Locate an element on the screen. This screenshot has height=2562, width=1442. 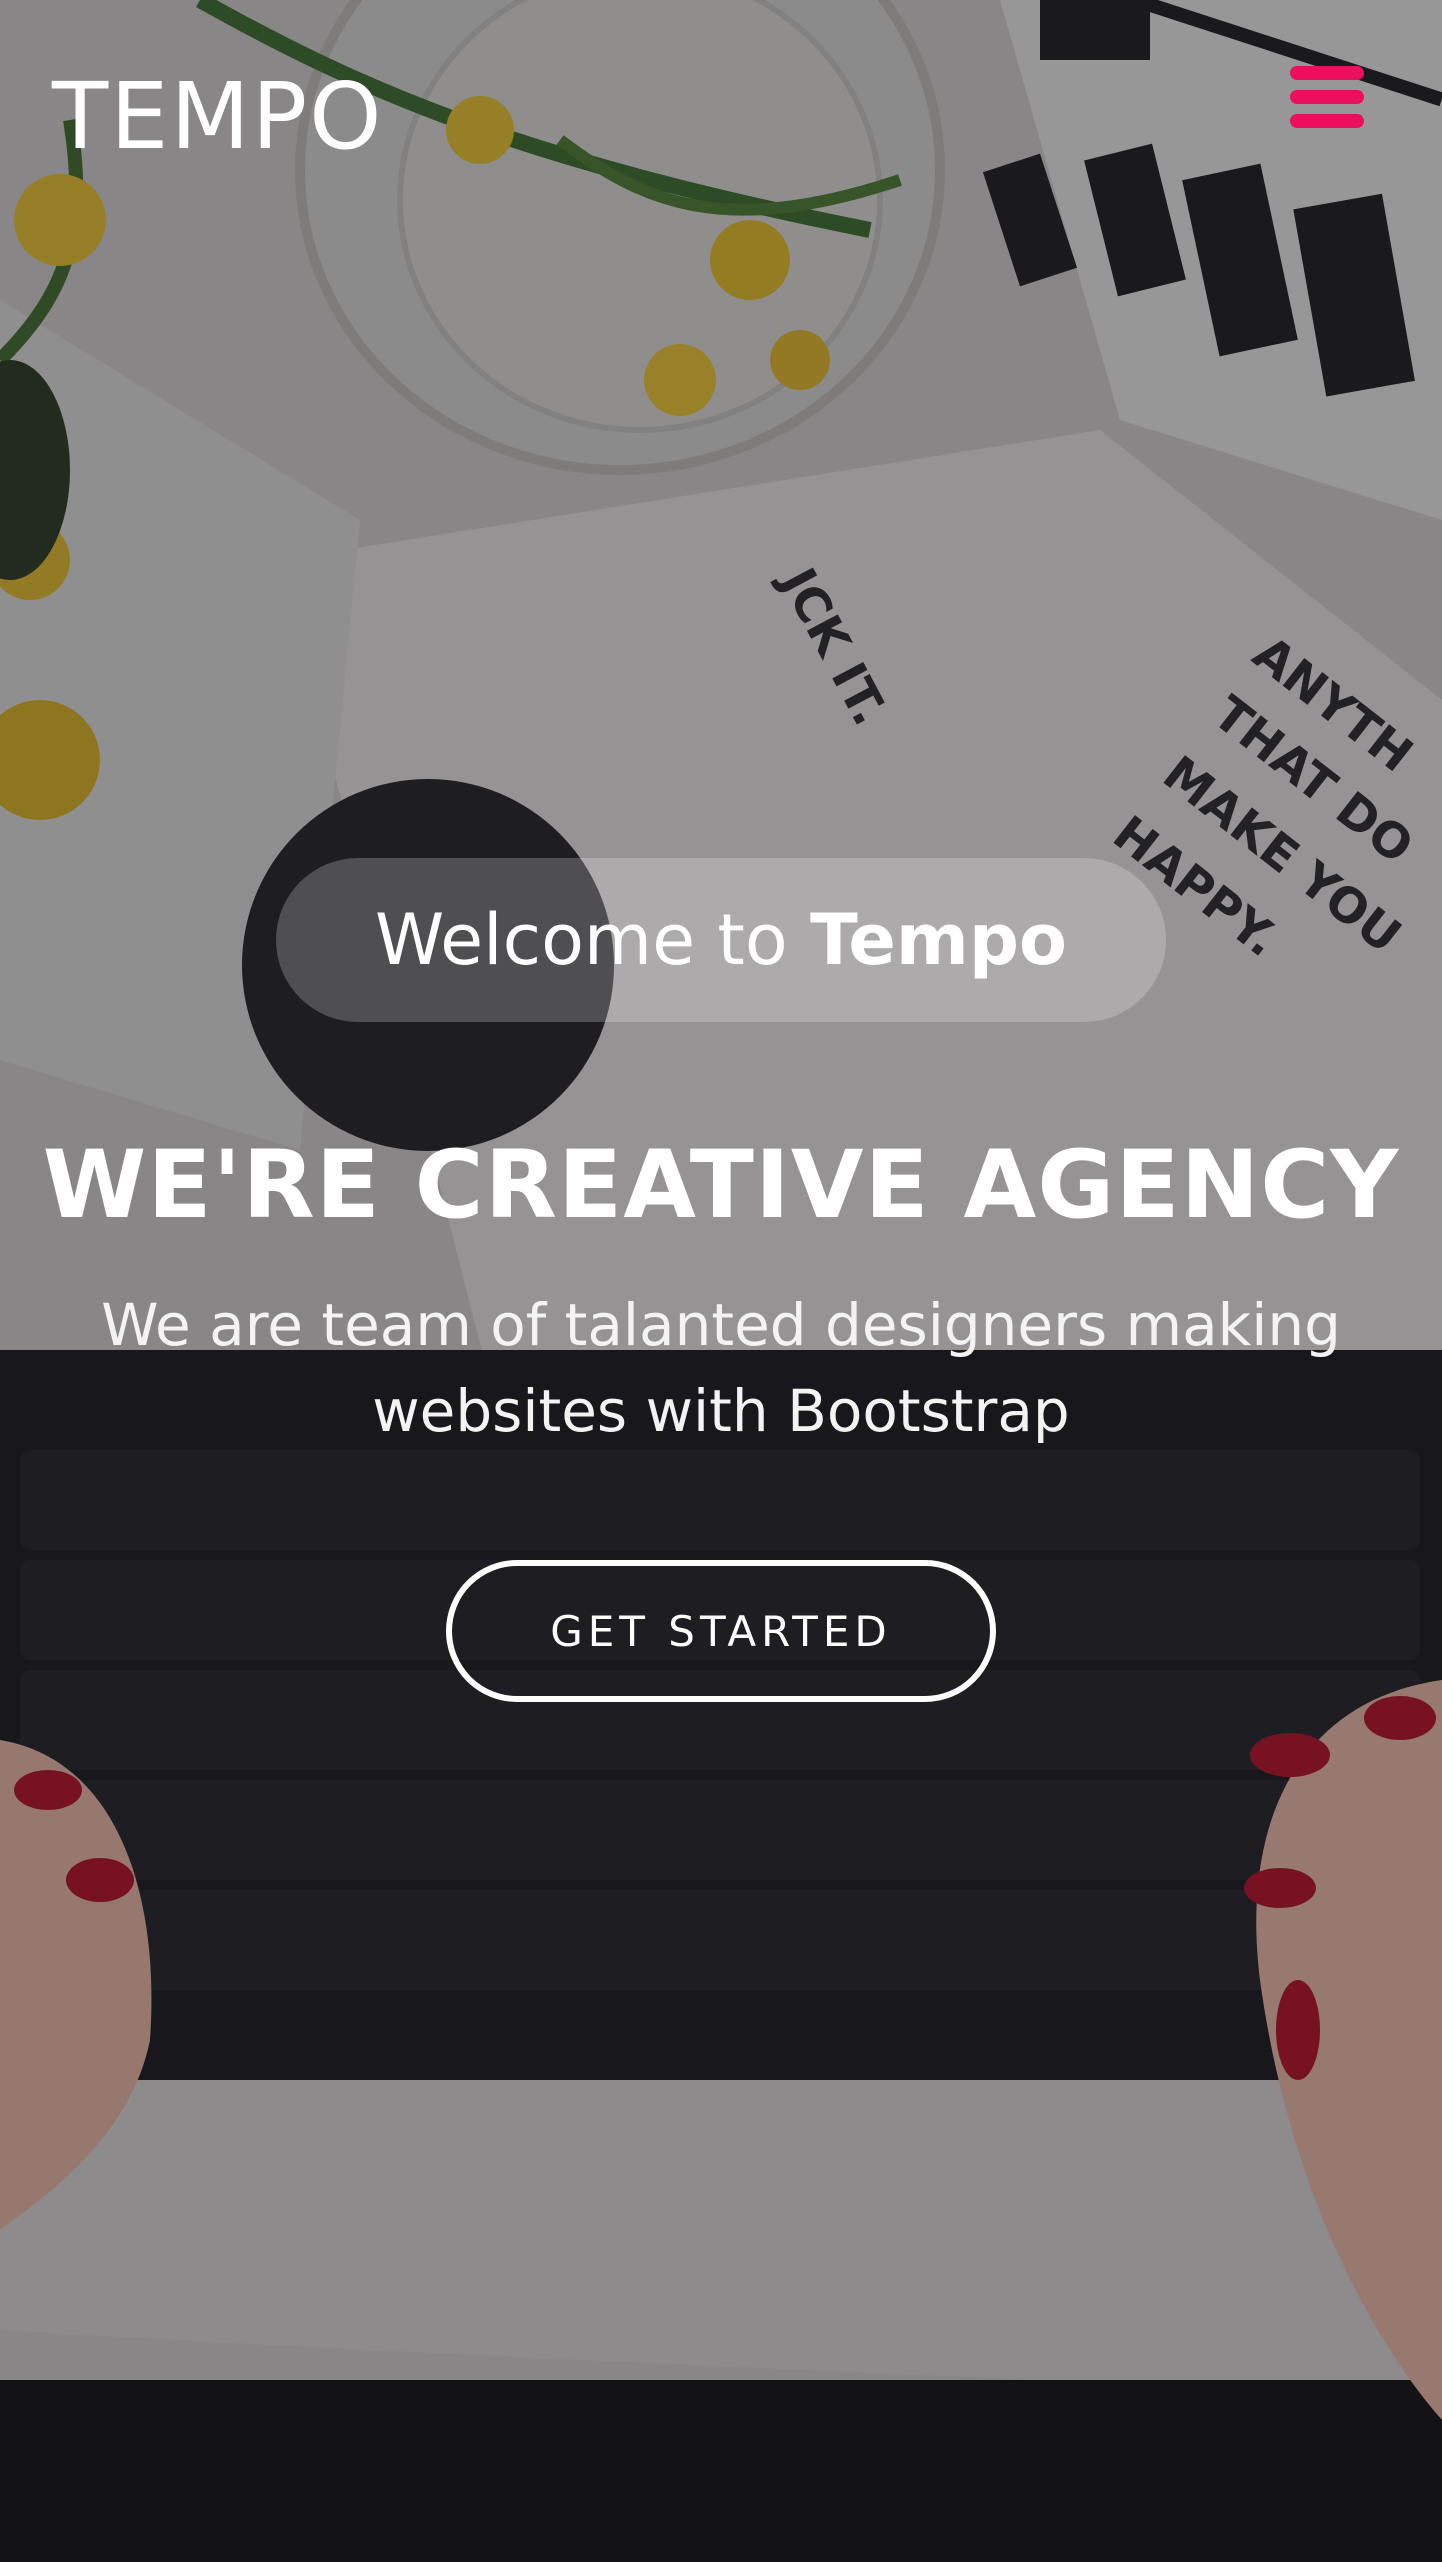
welcome-badge: Welcome to Tempo is located at coordinates (721, 940).